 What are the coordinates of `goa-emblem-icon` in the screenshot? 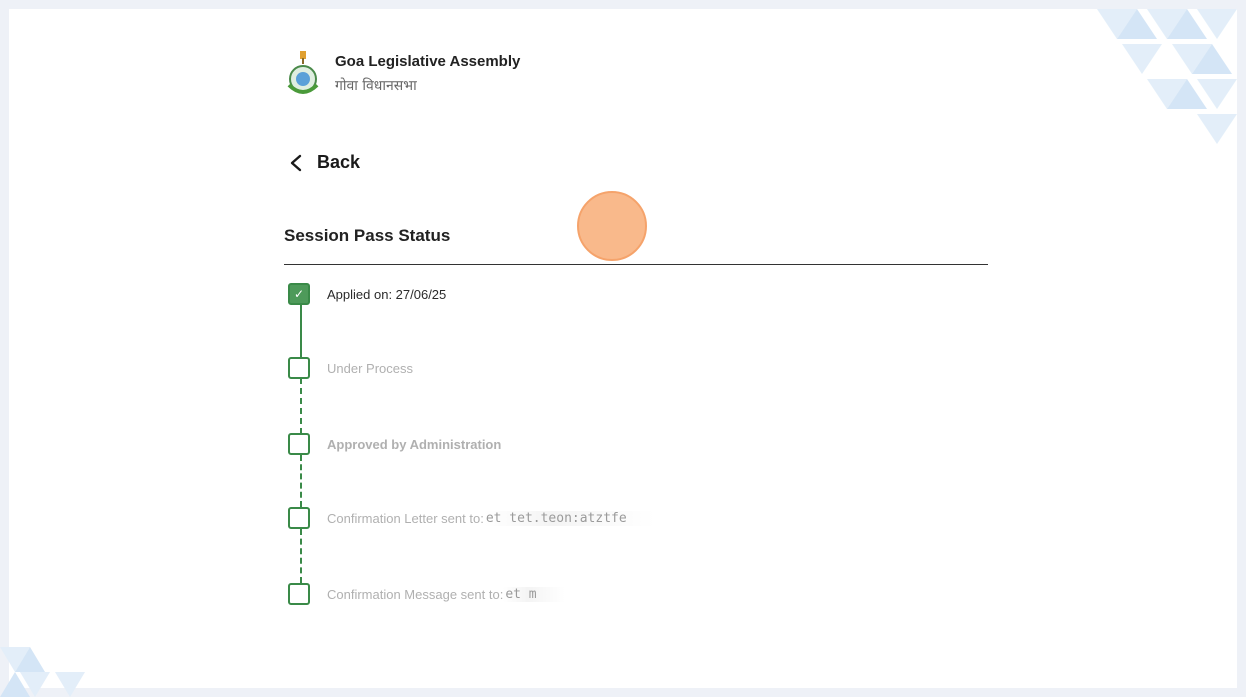 It's located at (303, 72).